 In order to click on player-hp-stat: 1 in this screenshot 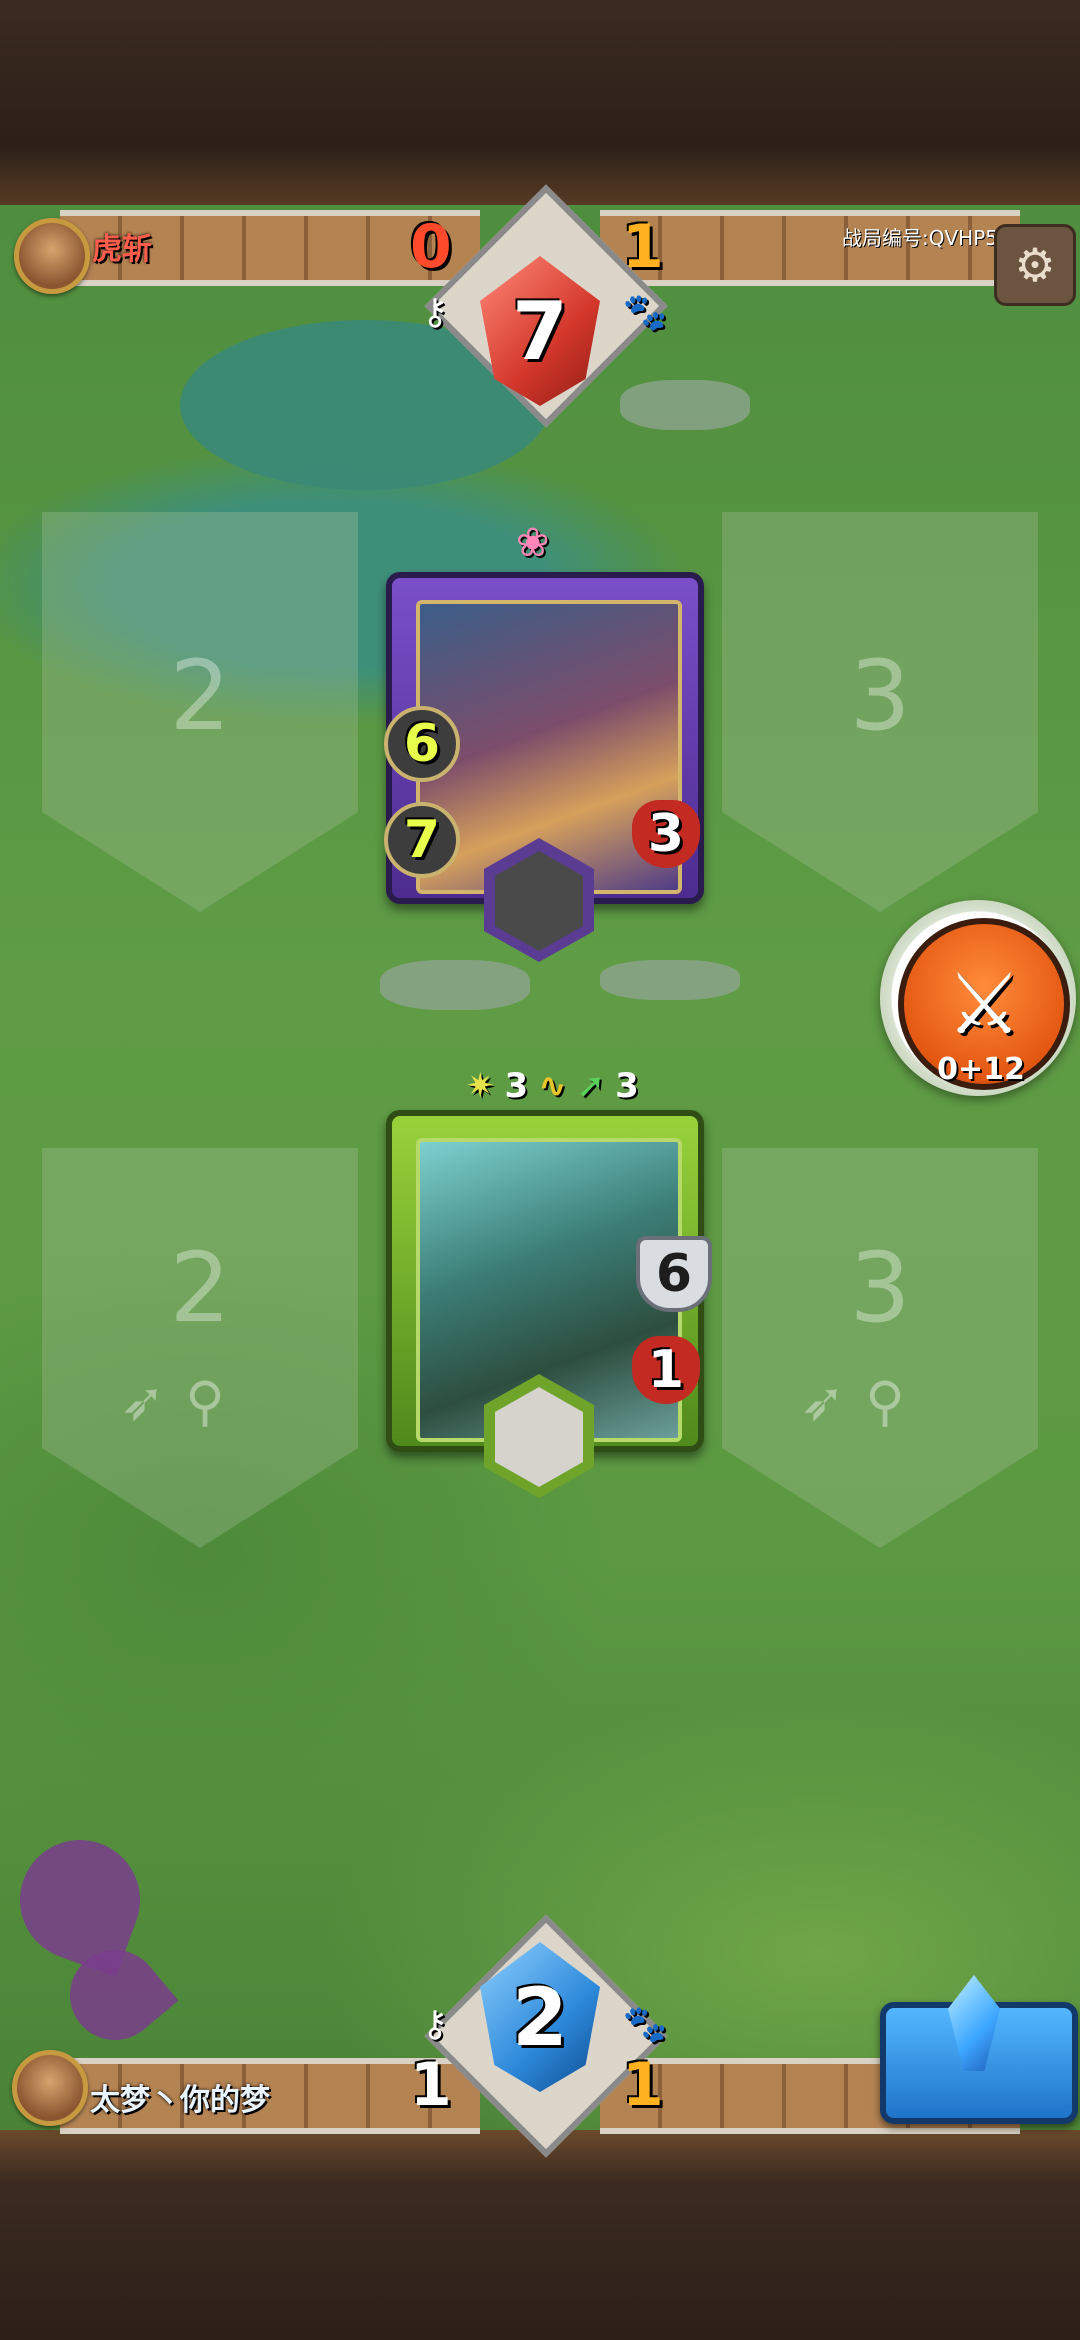, I will do `click(666, 1370)`.